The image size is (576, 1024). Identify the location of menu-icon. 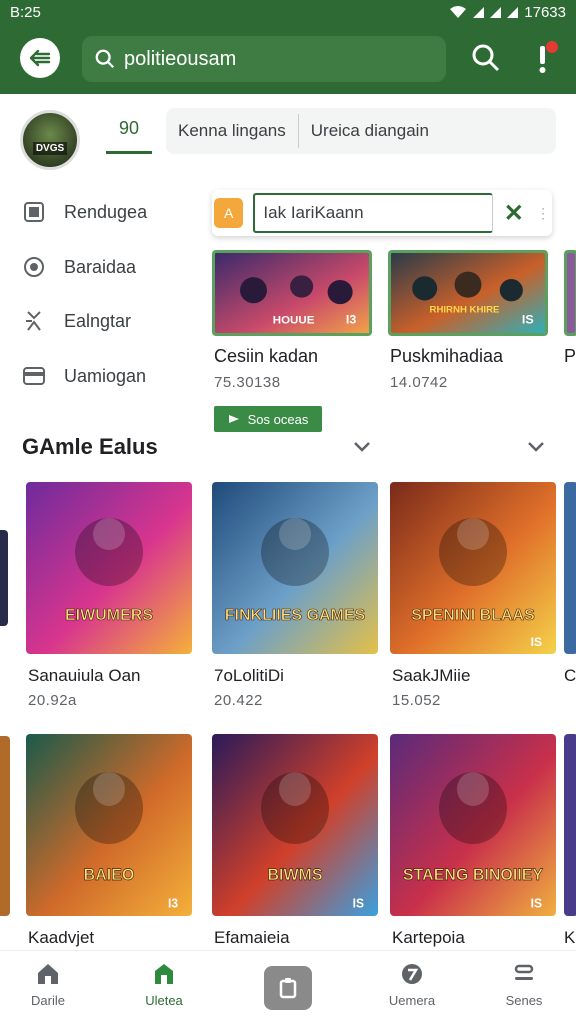
(524, 972).